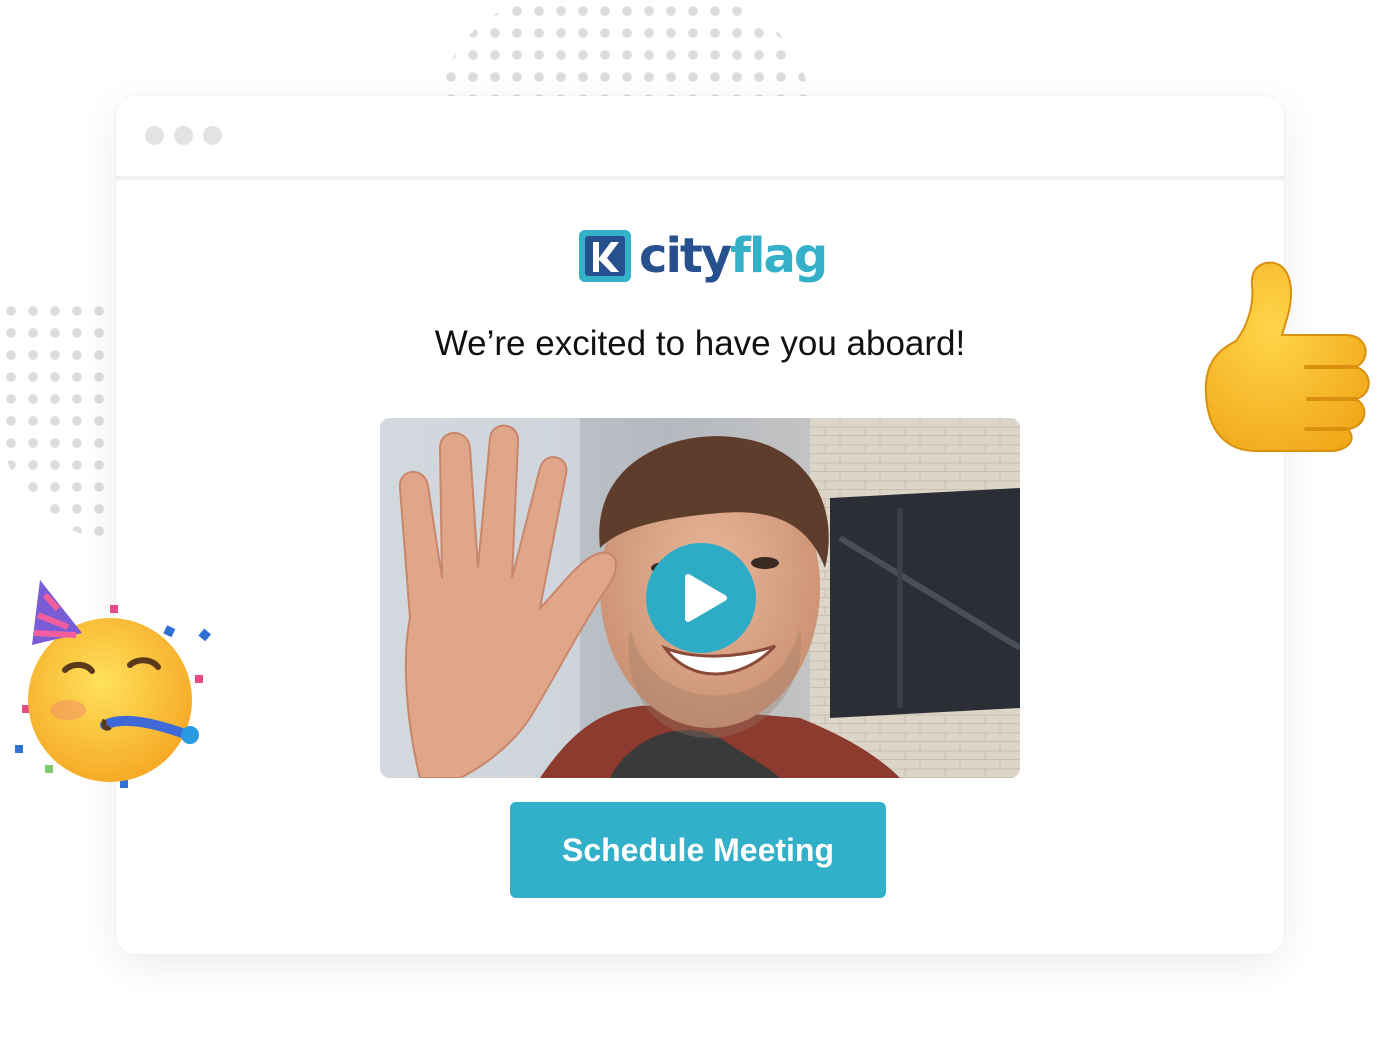 The width and height of the screenshot is (1400, 1050). What do you see at coordinates (113, 684) in the screenshot?
I see `party-face-emoji-icon` at bounding box center [113, 684].